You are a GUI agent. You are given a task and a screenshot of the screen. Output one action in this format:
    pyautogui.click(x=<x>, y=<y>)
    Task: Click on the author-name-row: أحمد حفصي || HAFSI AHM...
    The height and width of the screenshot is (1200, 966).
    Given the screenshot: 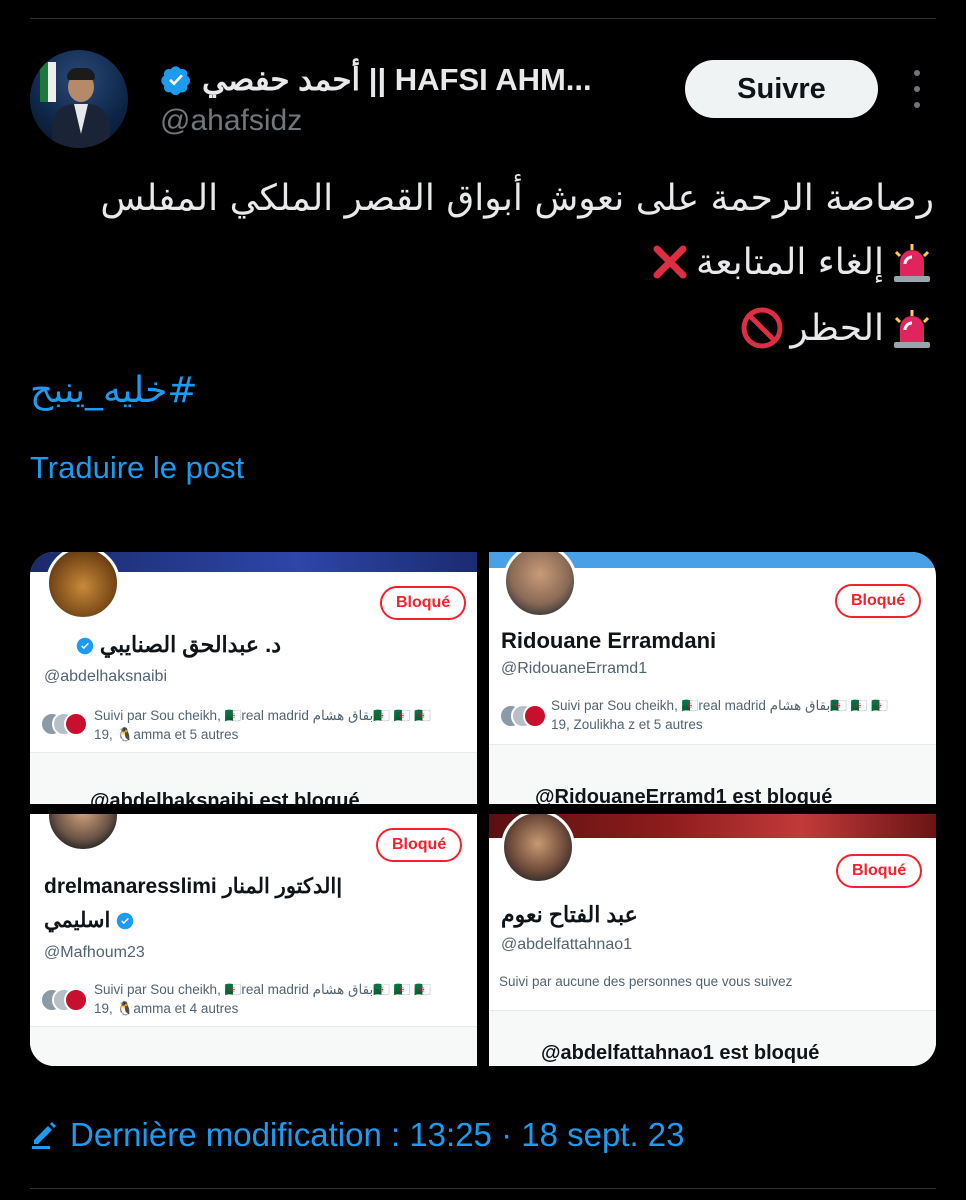 What is the action you would take?
    pyautogui.click(x=410, y=80)
    